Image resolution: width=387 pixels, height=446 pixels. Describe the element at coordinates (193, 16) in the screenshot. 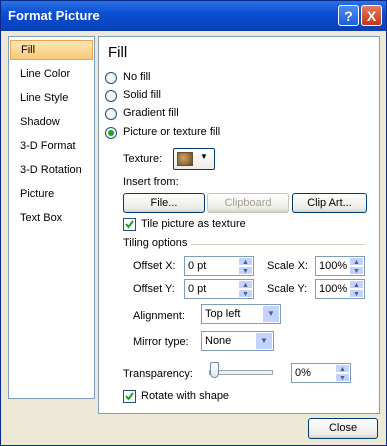

I see `title-bar: Format Picture ? X` at that location.